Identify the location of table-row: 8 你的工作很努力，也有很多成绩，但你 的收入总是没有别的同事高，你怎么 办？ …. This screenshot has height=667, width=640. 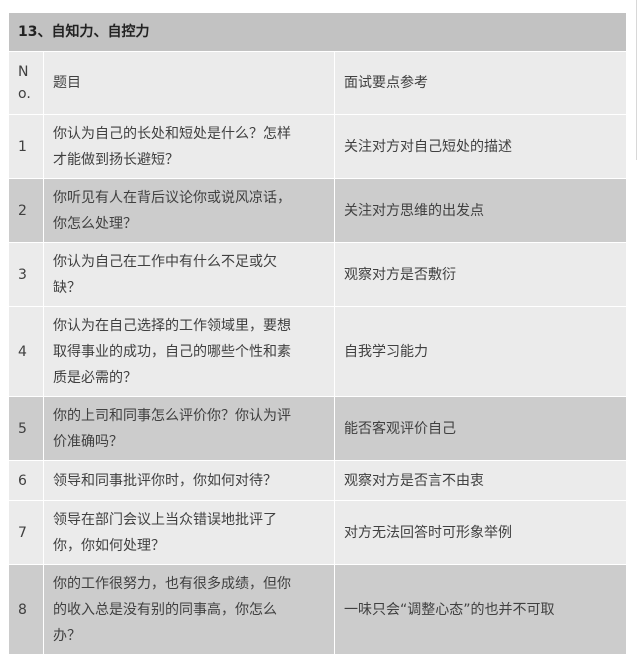
(318, 609).